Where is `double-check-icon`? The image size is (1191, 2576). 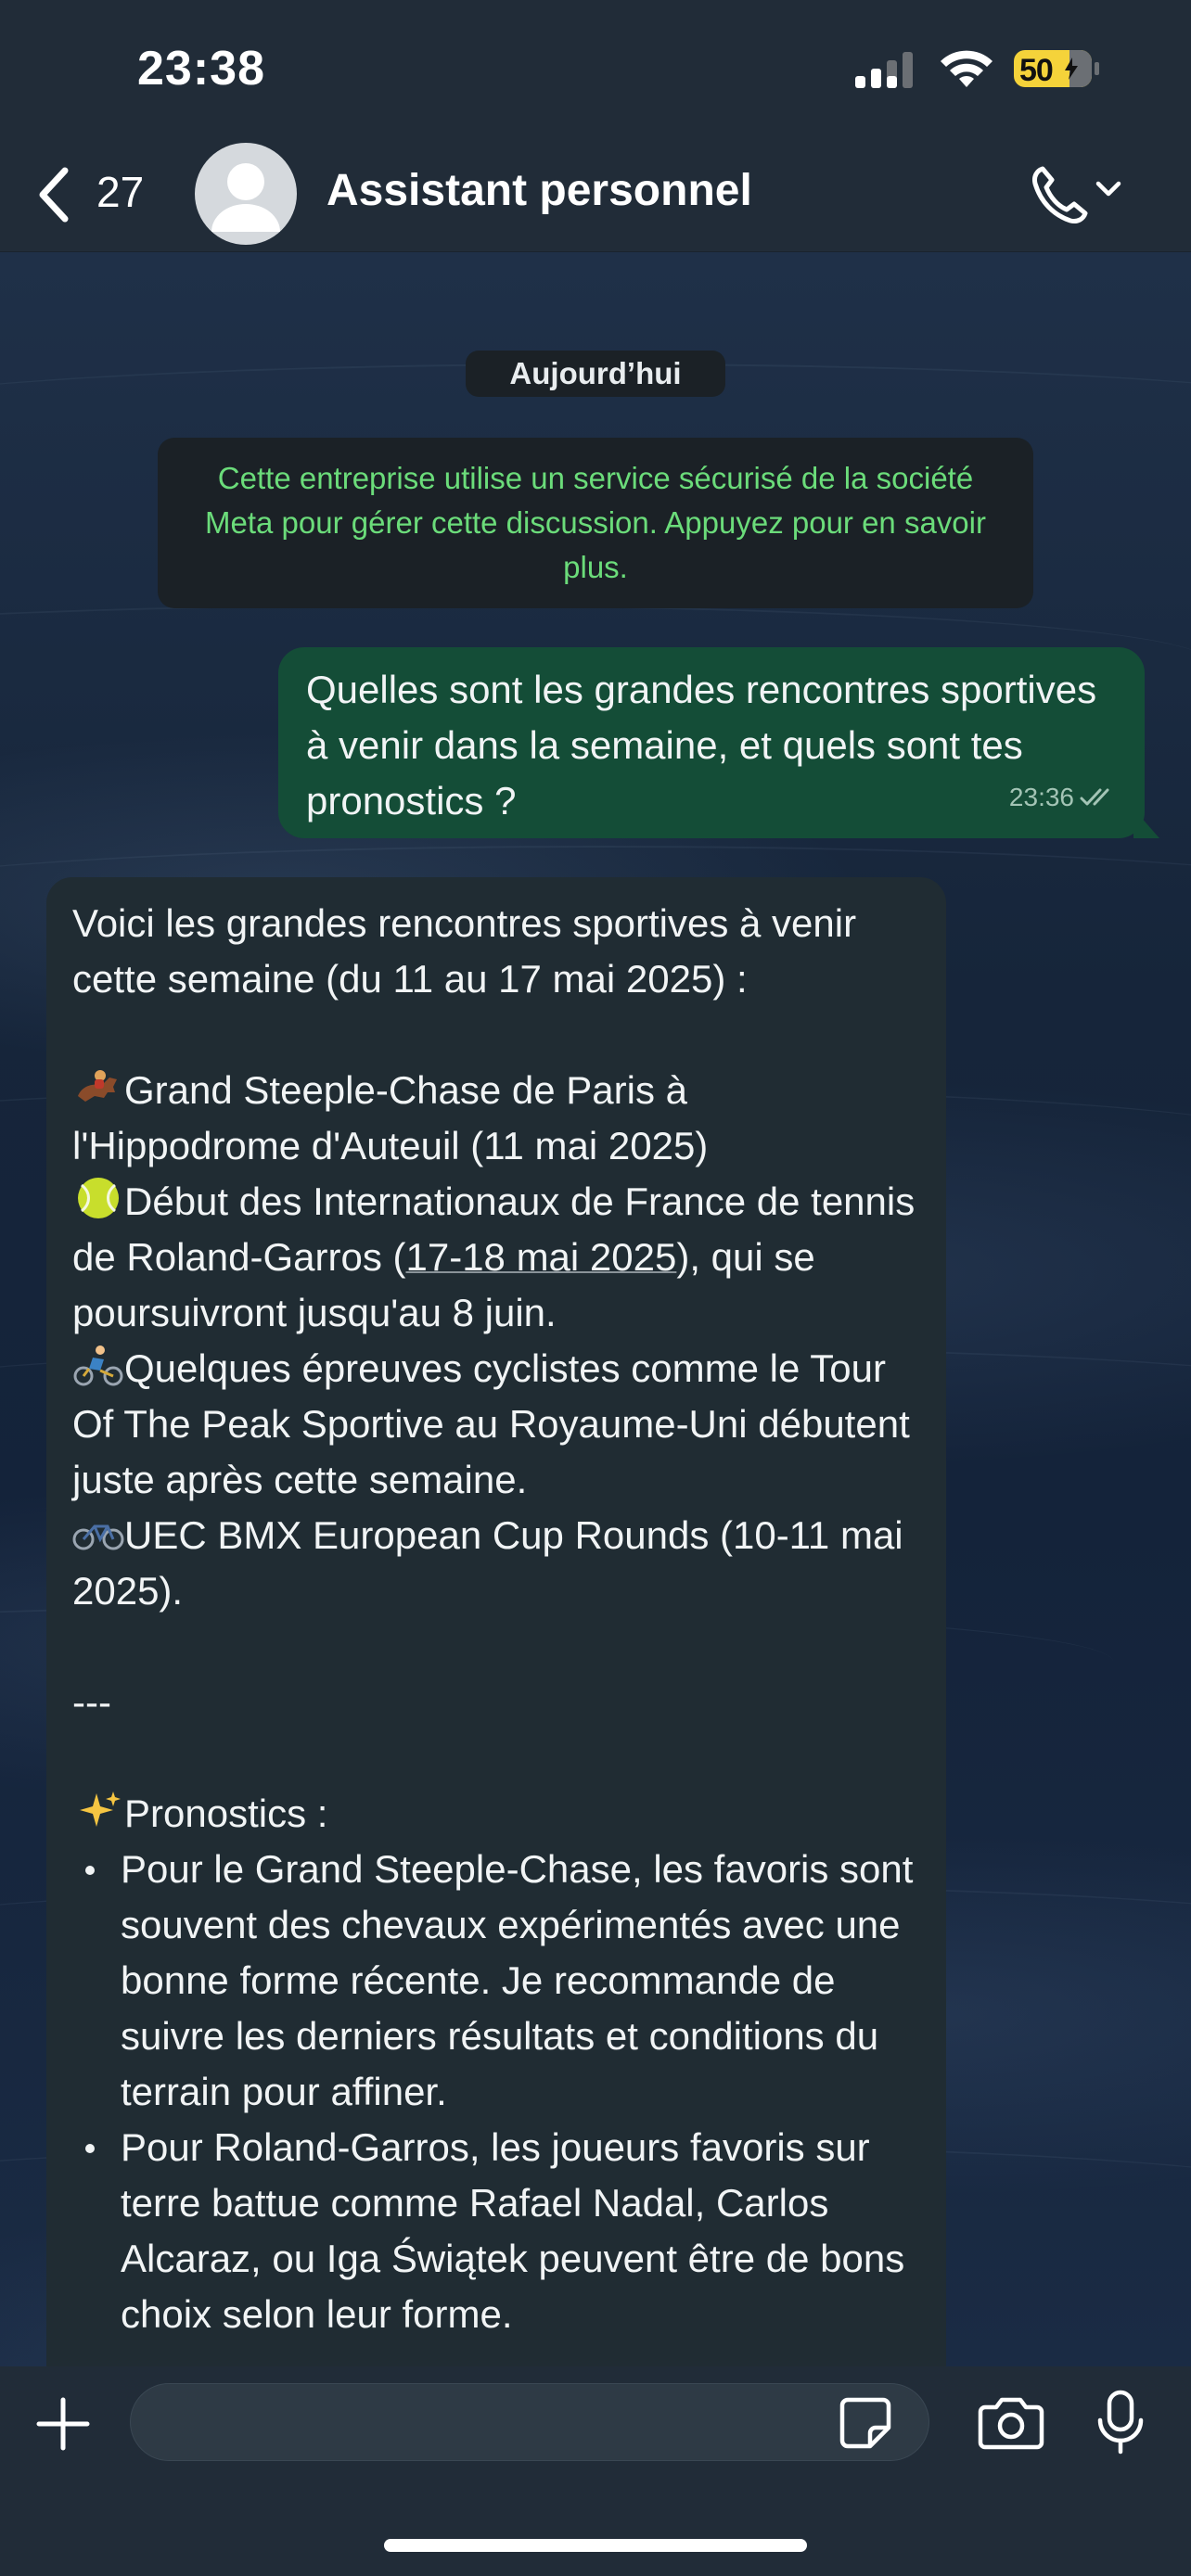 double-check-icon is located at coordinates (1095, 797).